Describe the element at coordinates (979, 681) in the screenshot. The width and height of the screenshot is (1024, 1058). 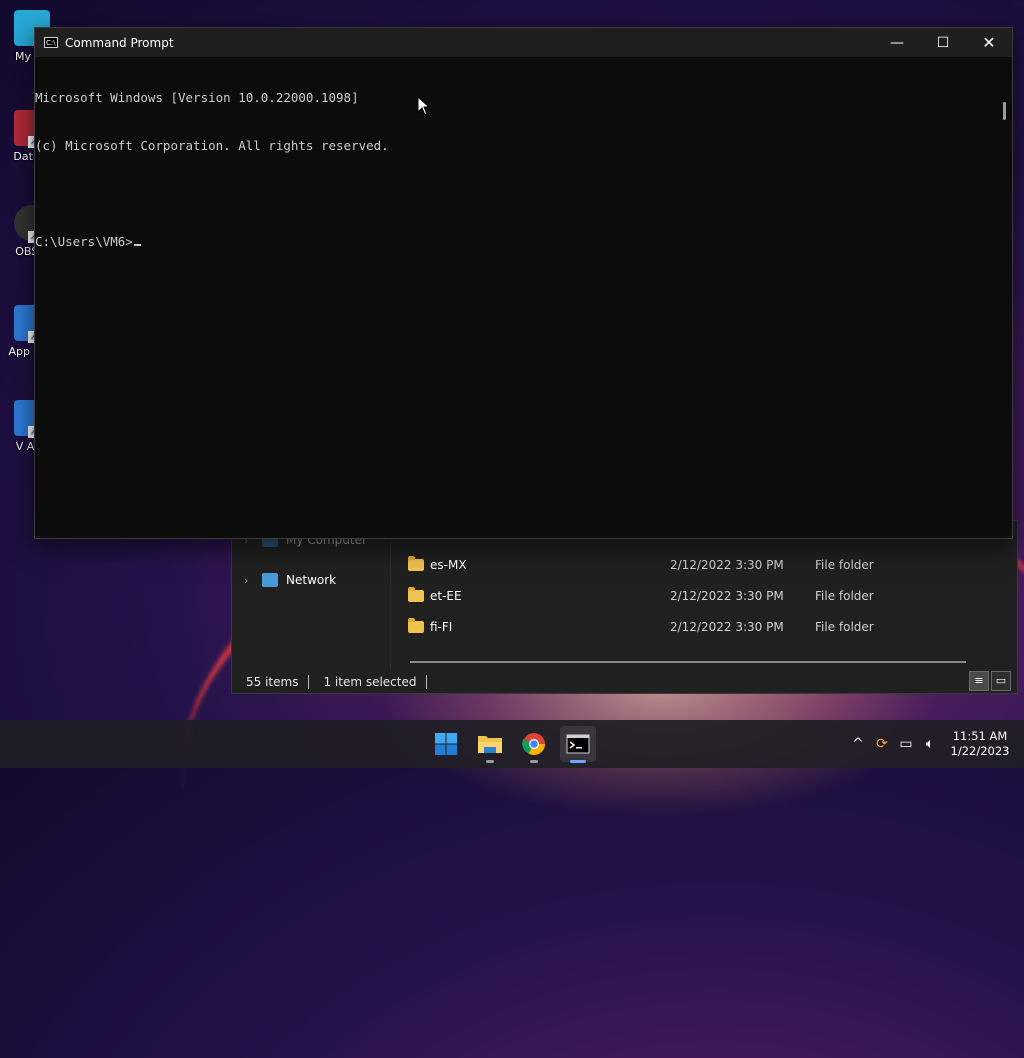
I see `details-view-icon: ≡` at that location.